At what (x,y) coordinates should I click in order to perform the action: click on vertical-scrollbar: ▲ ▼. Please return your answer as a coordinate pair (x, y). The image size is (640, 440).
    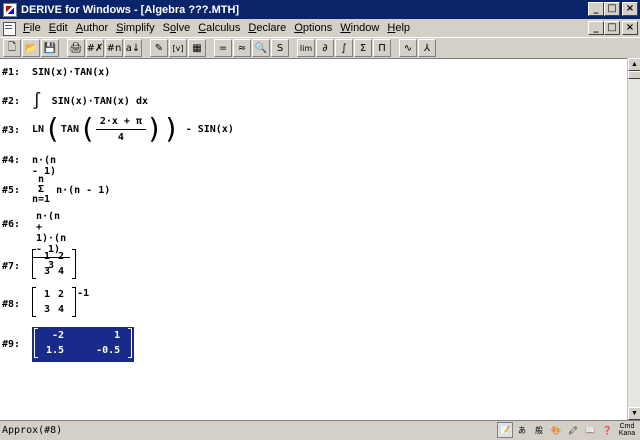
    Looking at the image, I should click on (633, 239).